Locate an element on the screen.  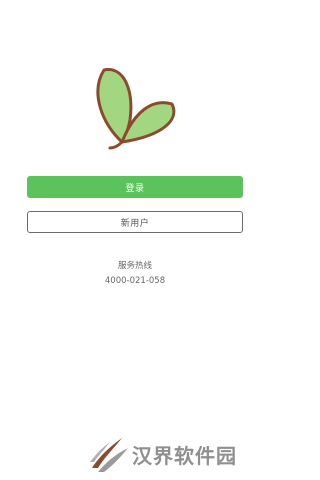
service-hotline-number: 4000-021-058 is located at coordinates (135, 281).